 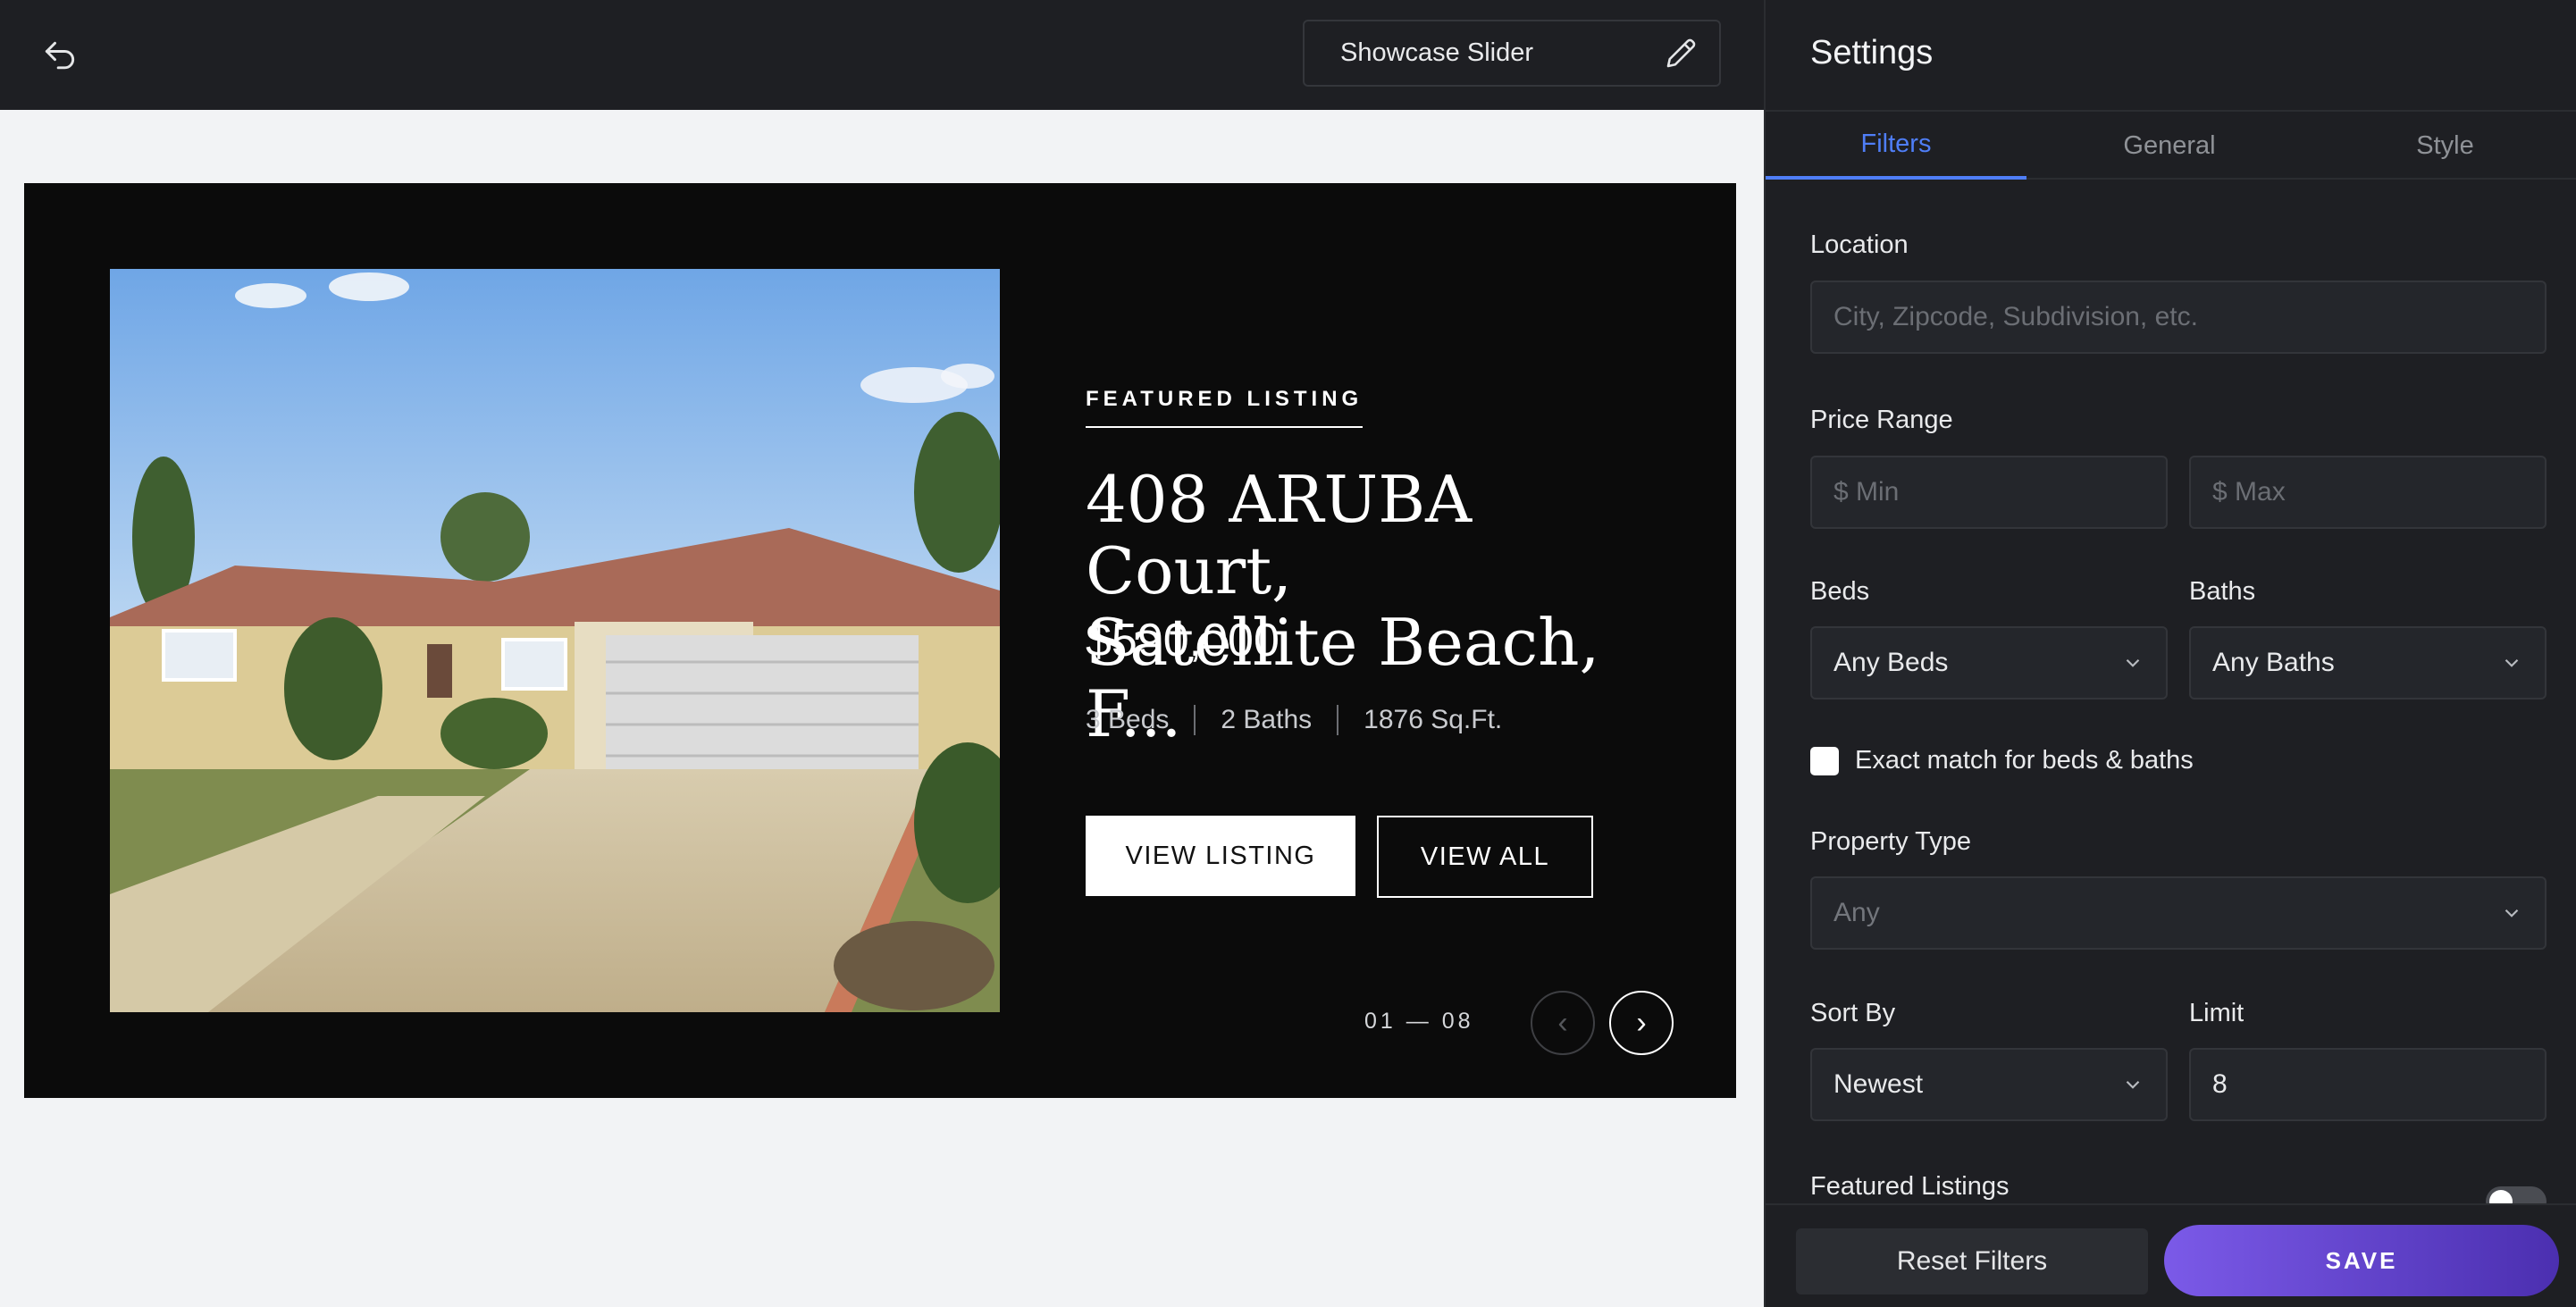 What do you see at coordinates (1896, 146) in the screenshot?
I see `tab-filters: Filters` at bounding box center [1896, 146].